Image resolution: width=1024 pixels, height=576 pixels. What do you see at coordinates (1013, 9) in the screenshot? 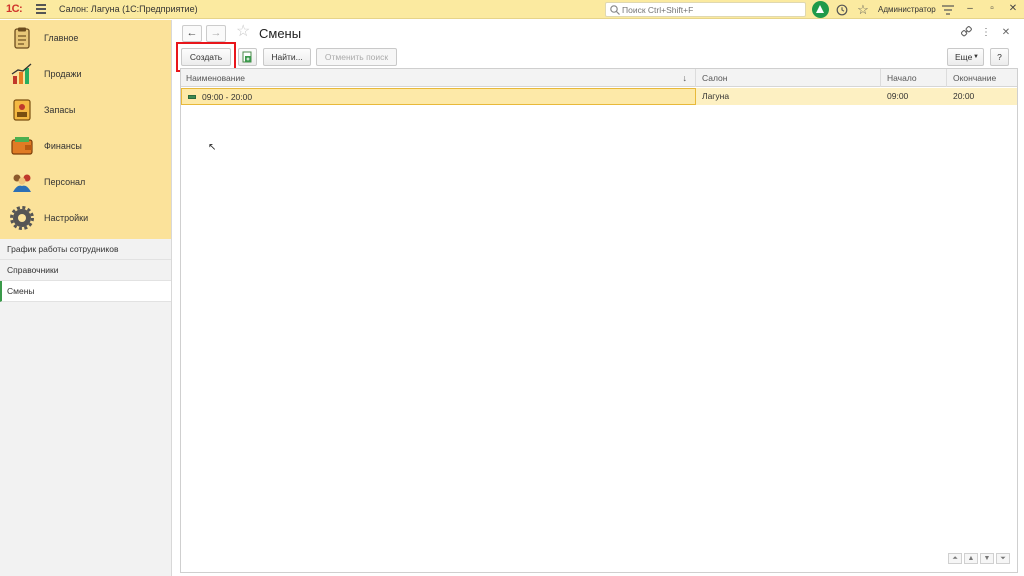
I see `close-icon: ✕` at bounding box center [1013, 9].